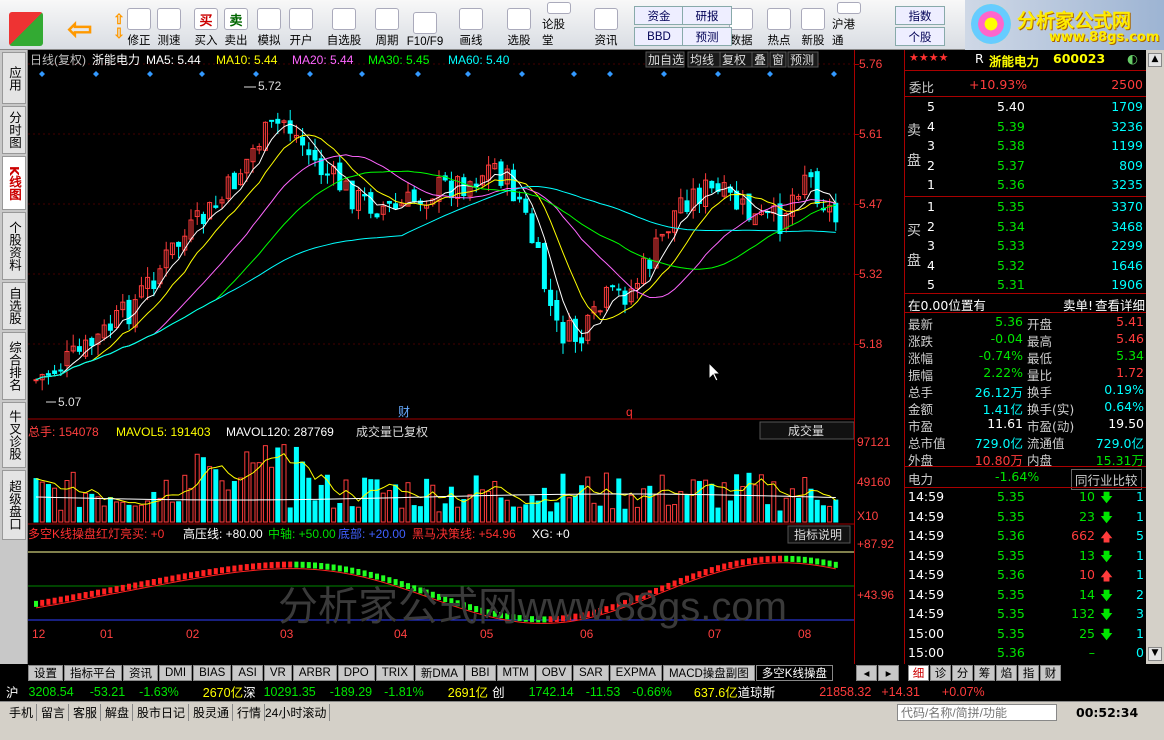 This screenshot has width=1164, height=740. Describe the element at coordinates (471, 25) in the screenshot. I see `画线-button: 画线` at that location.